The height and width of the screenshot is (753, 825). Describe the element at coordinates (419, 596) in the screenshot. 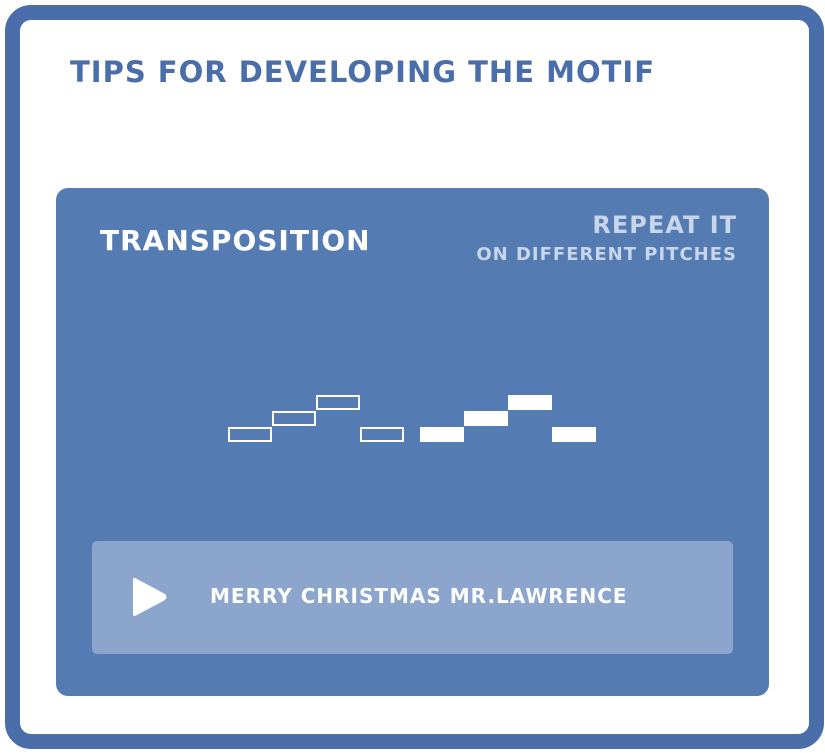

I see `track-title: Merry Christmas Mr.Lawrence` at that location.